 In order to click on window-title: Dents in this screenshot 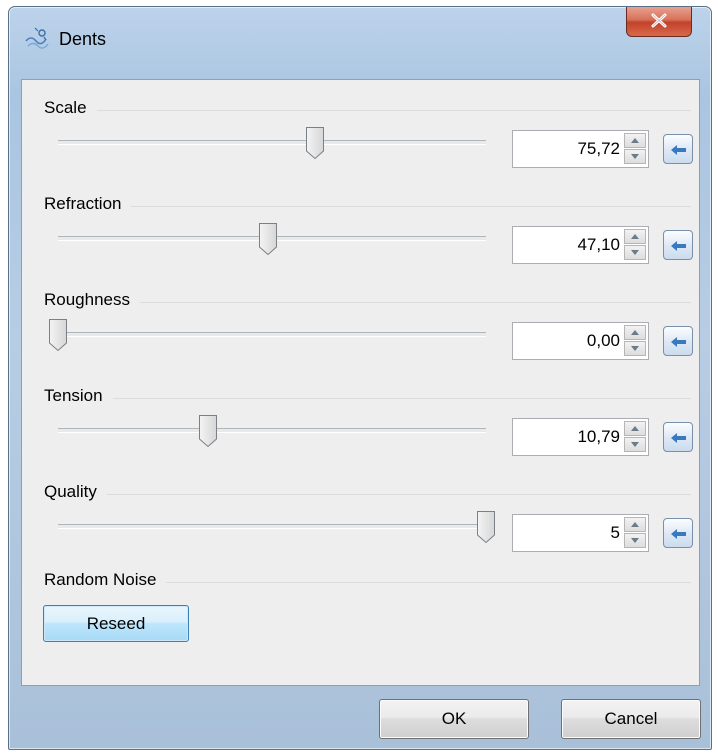, I will do `click(83, 39)`.